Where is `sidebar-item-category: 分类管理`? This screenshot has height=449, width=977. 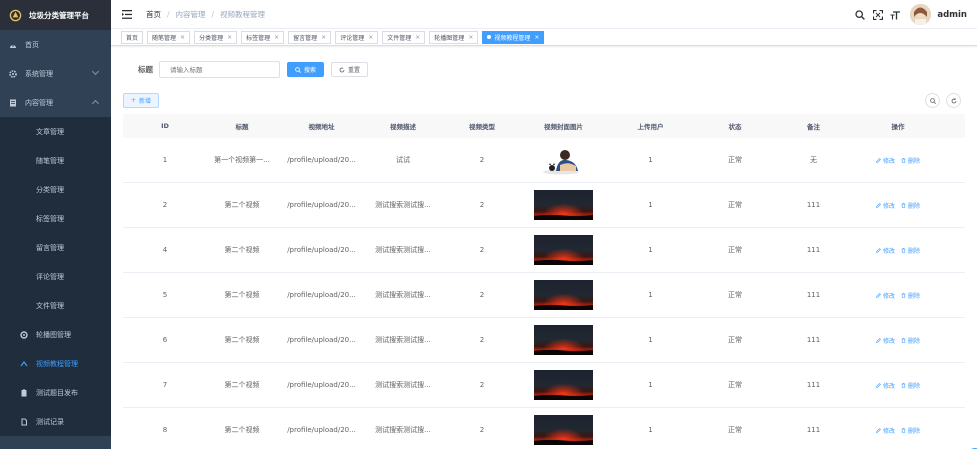 sidebar-item-category: 分类管理 is located at coordinates (55, 189).